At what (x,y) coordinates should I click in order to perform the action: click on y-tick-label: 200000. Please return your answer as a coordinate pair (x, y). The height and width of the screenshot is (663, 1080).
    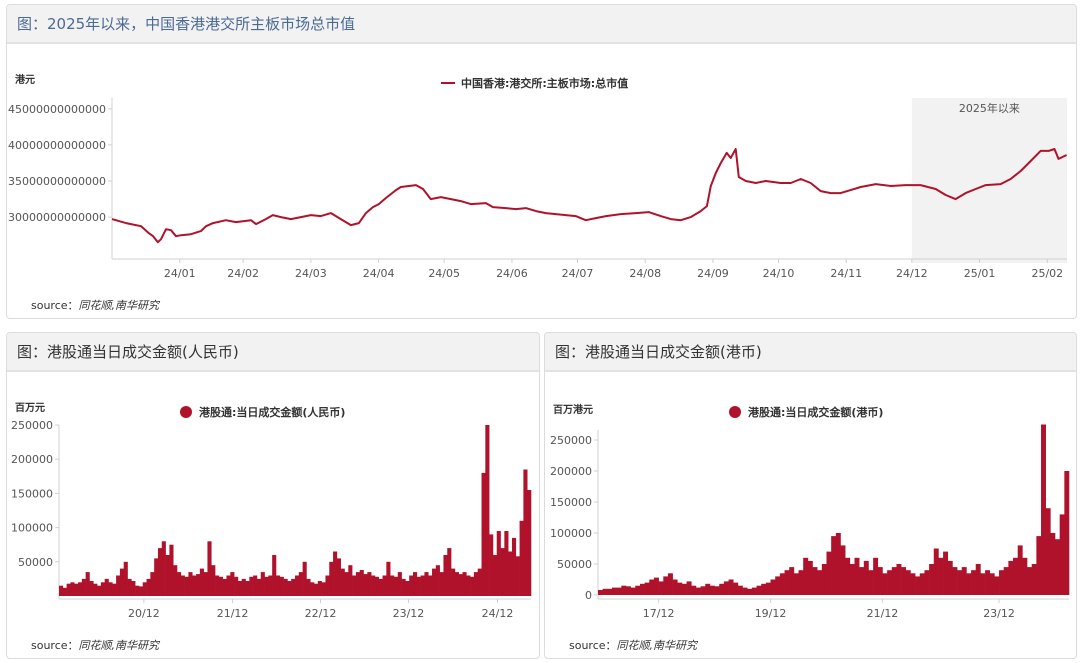
    Looking at the image, I should click on (32, 459).